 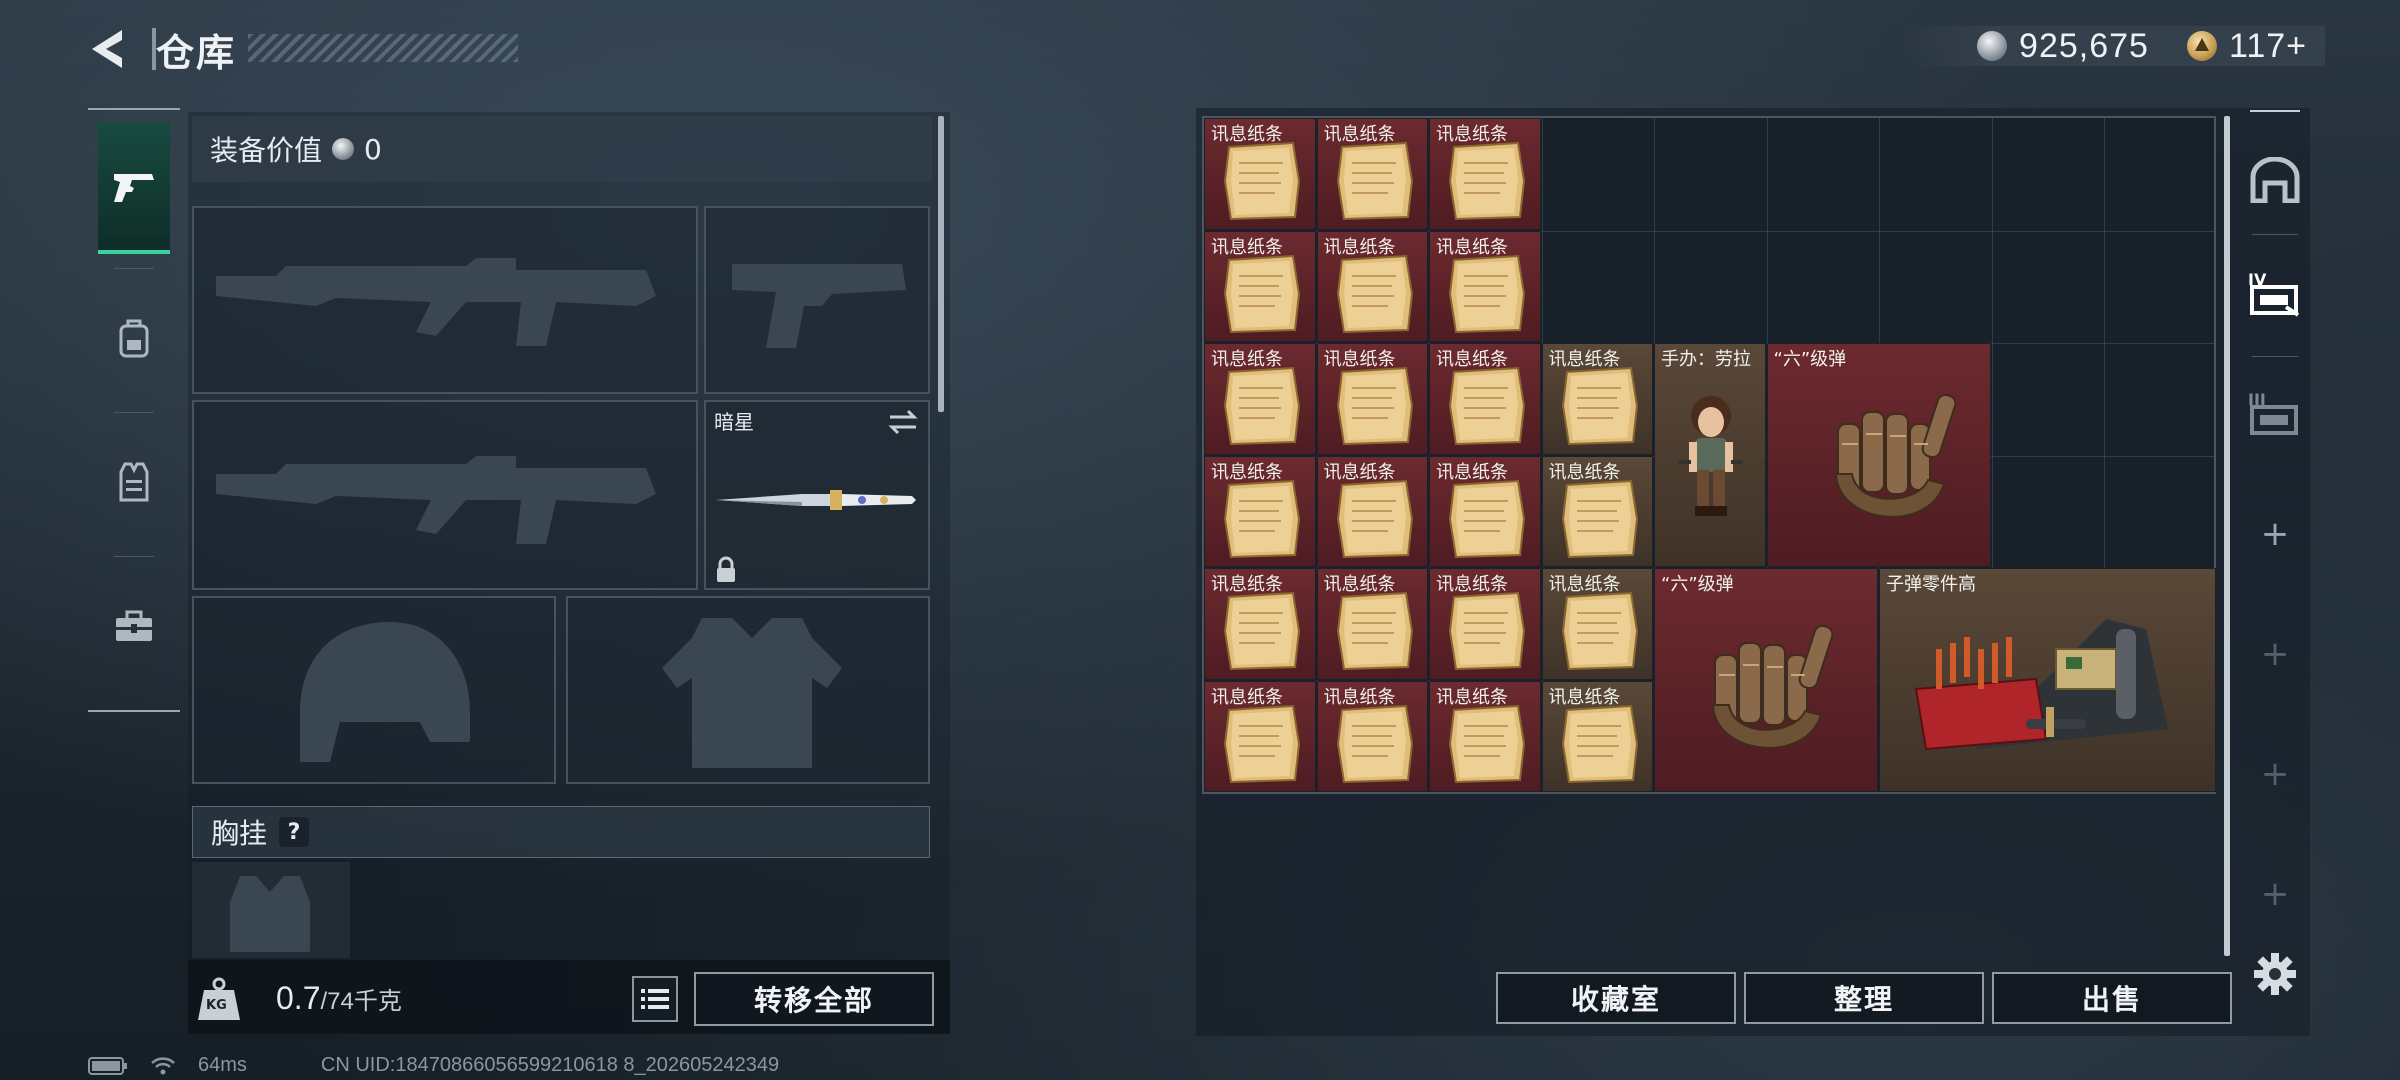 I want to click on stash-page-main, so click(x=2275, y=180).